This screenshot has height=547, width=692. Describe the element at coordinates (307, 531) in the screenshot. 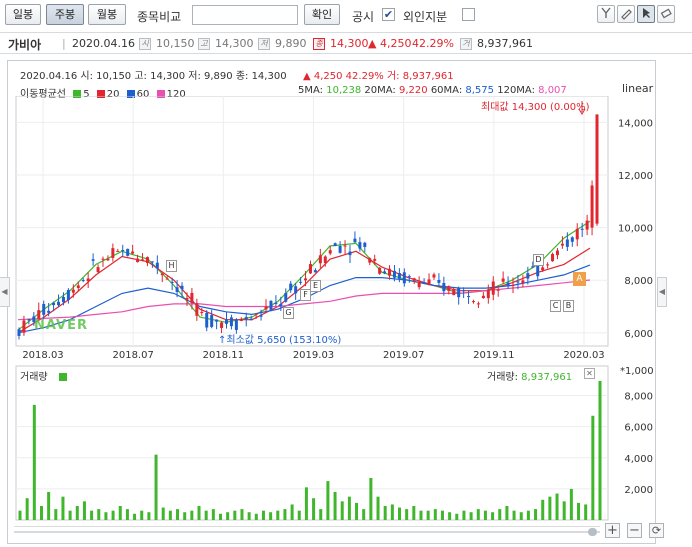

I see `time-scrollbar` at that location.